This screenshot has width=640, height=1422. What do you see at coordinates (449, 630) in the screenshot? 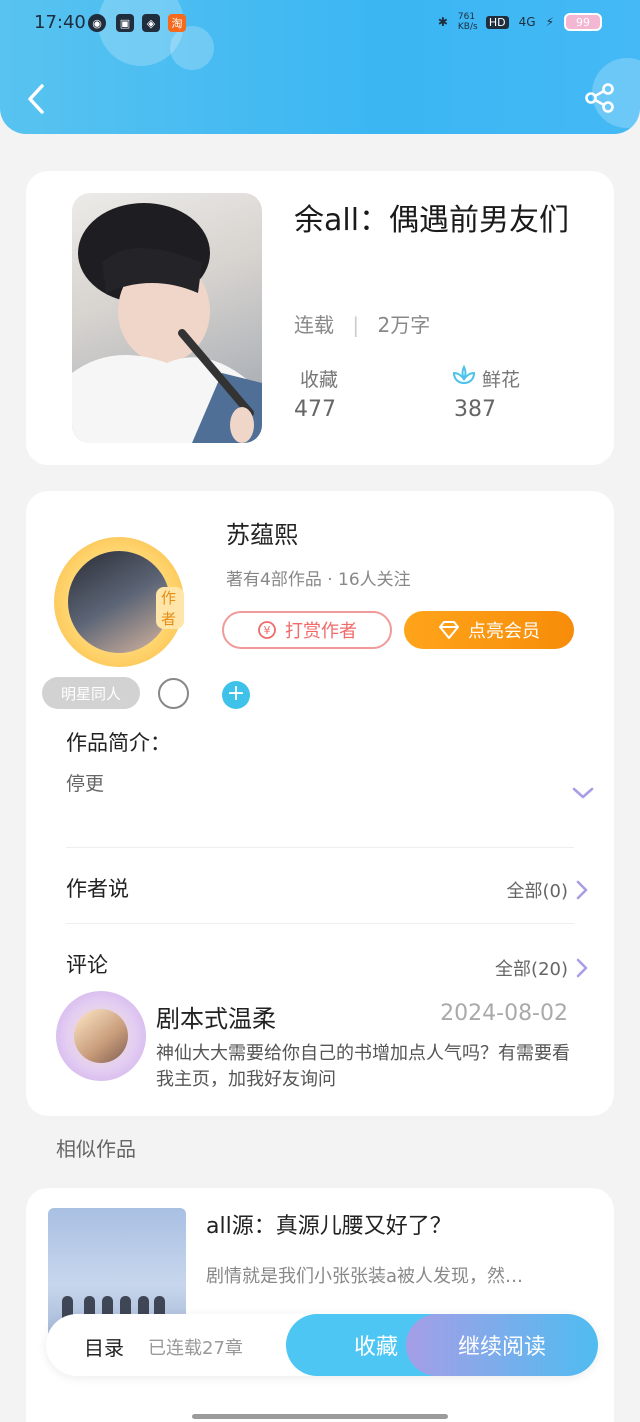
I see `diamond-icon` at bounding box center [449, 630].